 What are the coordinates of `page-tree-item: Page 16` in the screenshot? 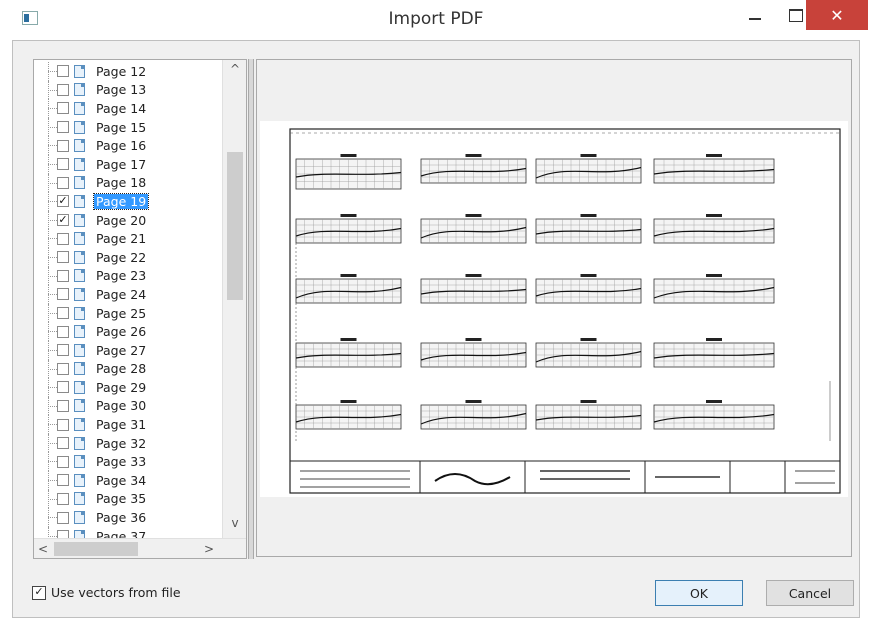 It's located at (132, 145).